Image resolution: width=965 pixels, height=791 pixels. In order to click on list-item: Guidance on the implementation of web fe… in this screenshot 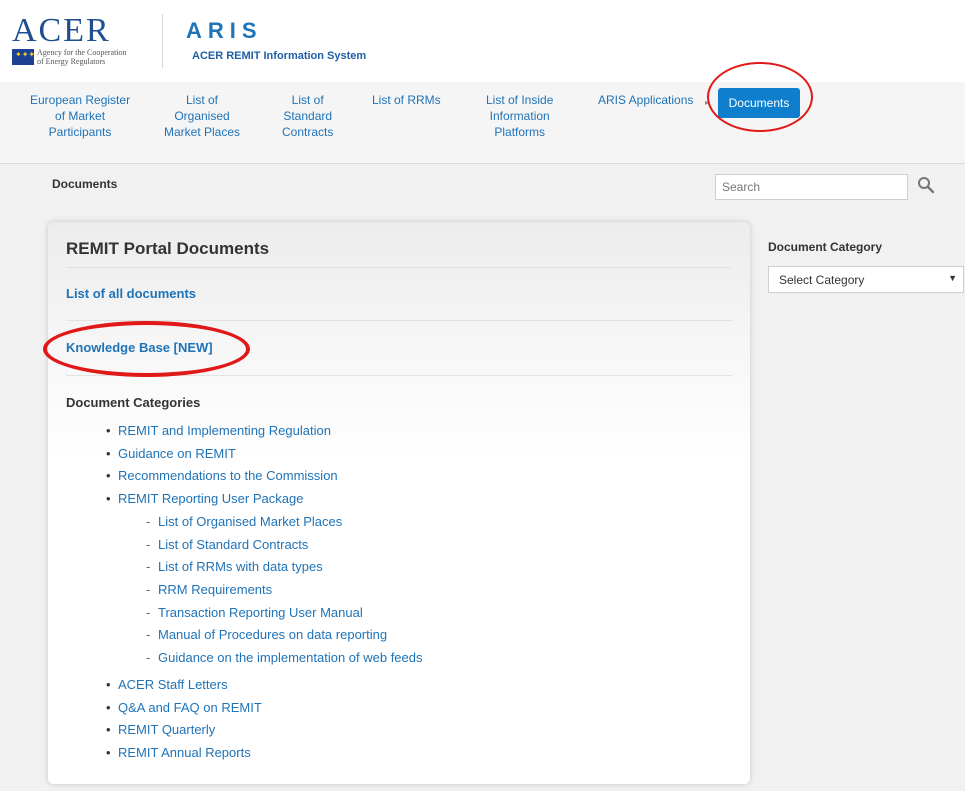, I will do `click(284, 660)`.